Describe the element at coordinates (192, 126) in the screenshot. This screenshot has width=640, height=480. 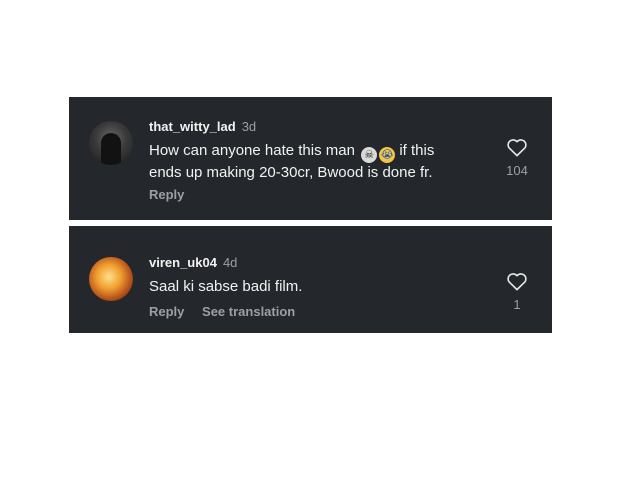
I see `username: that_witty_lad` at that location.